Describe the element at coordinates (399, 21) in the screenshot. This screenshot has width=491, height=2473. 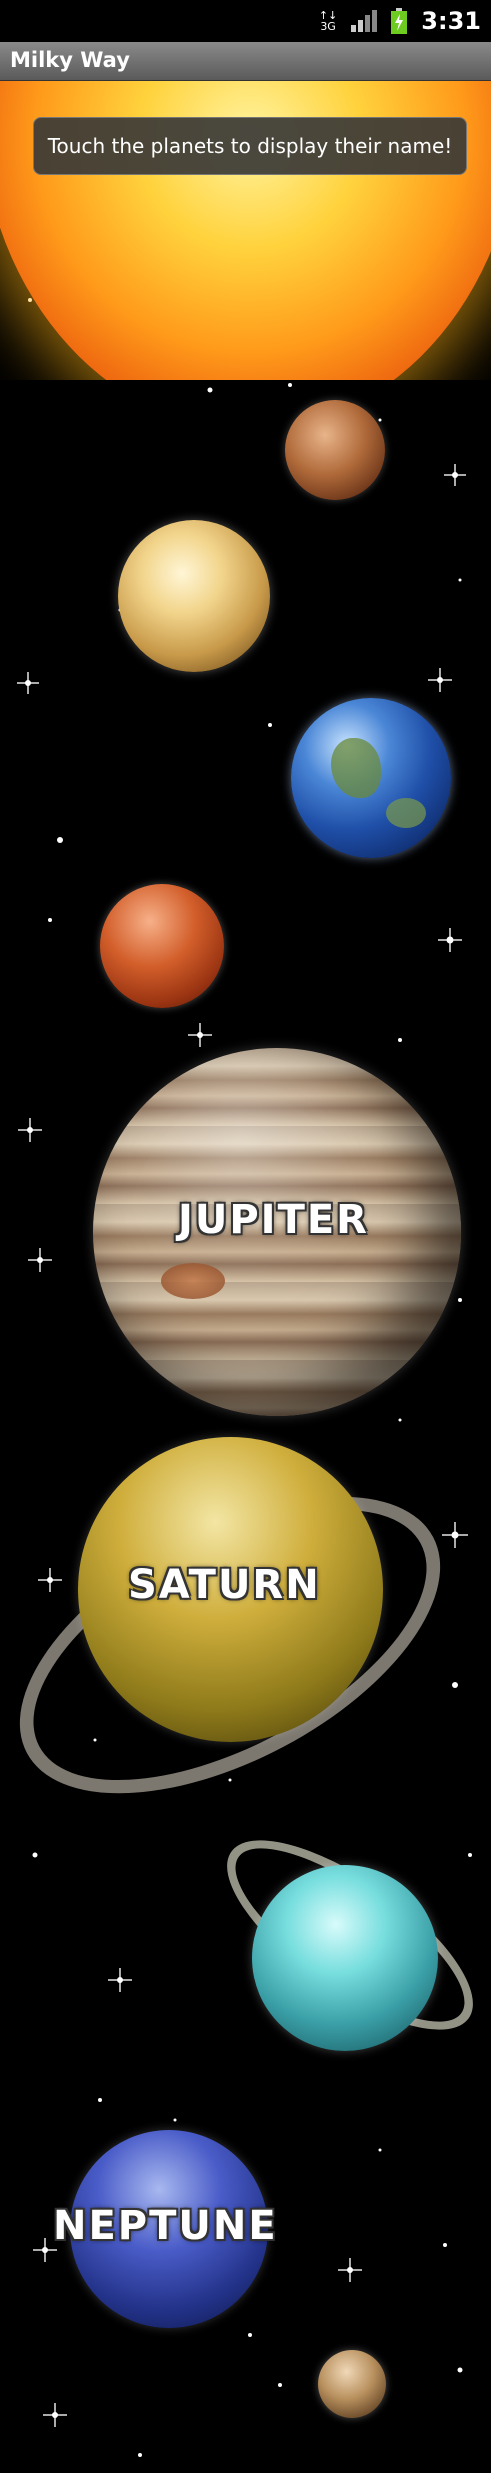
I see `battery-charging-icon` at that location.